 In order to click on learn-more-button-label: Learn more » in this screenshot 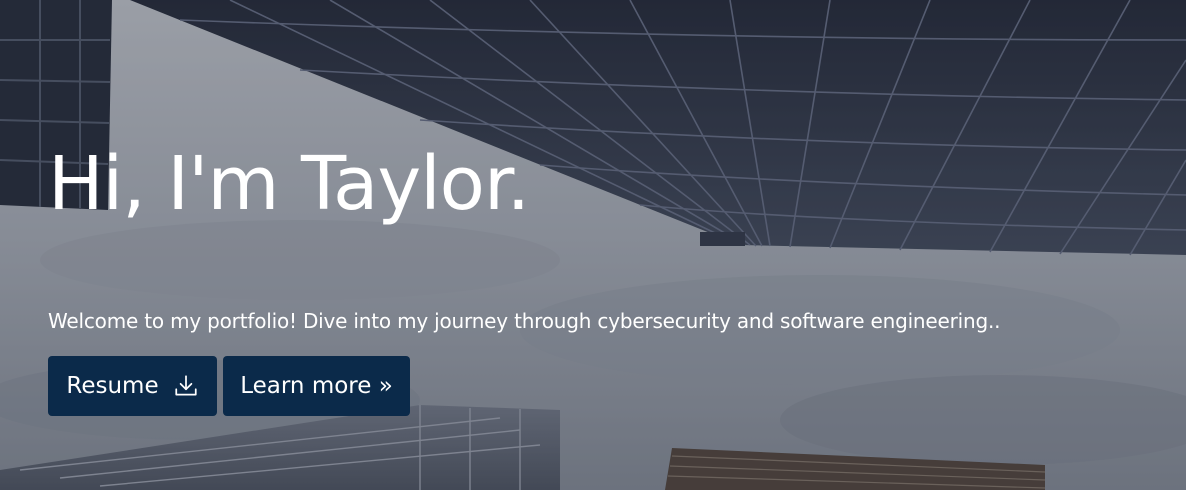, I will do `click(316, 386)`.